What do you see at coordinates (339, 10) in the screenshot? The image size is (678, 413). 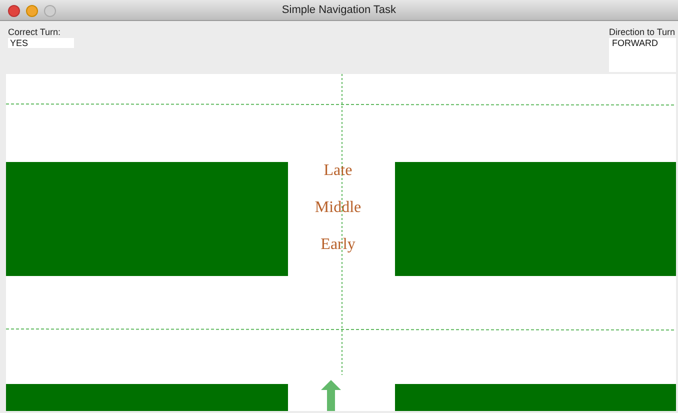 I see `window-title: Simple Navigation Task` at bounding box center [339, 10].